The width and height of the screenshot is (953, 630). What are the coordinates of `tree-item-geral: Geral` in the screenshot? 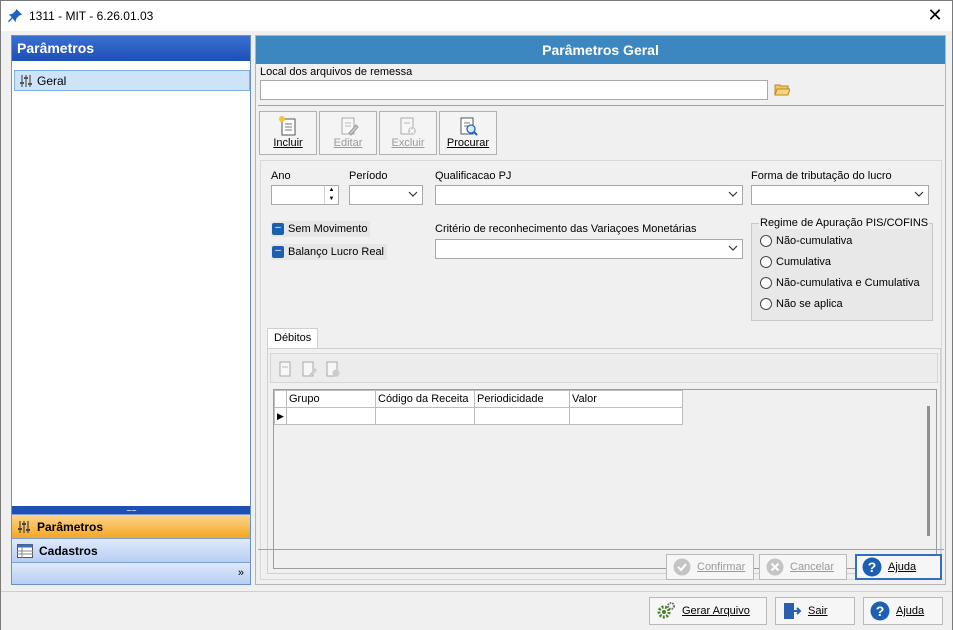 It's located at (132, 80).